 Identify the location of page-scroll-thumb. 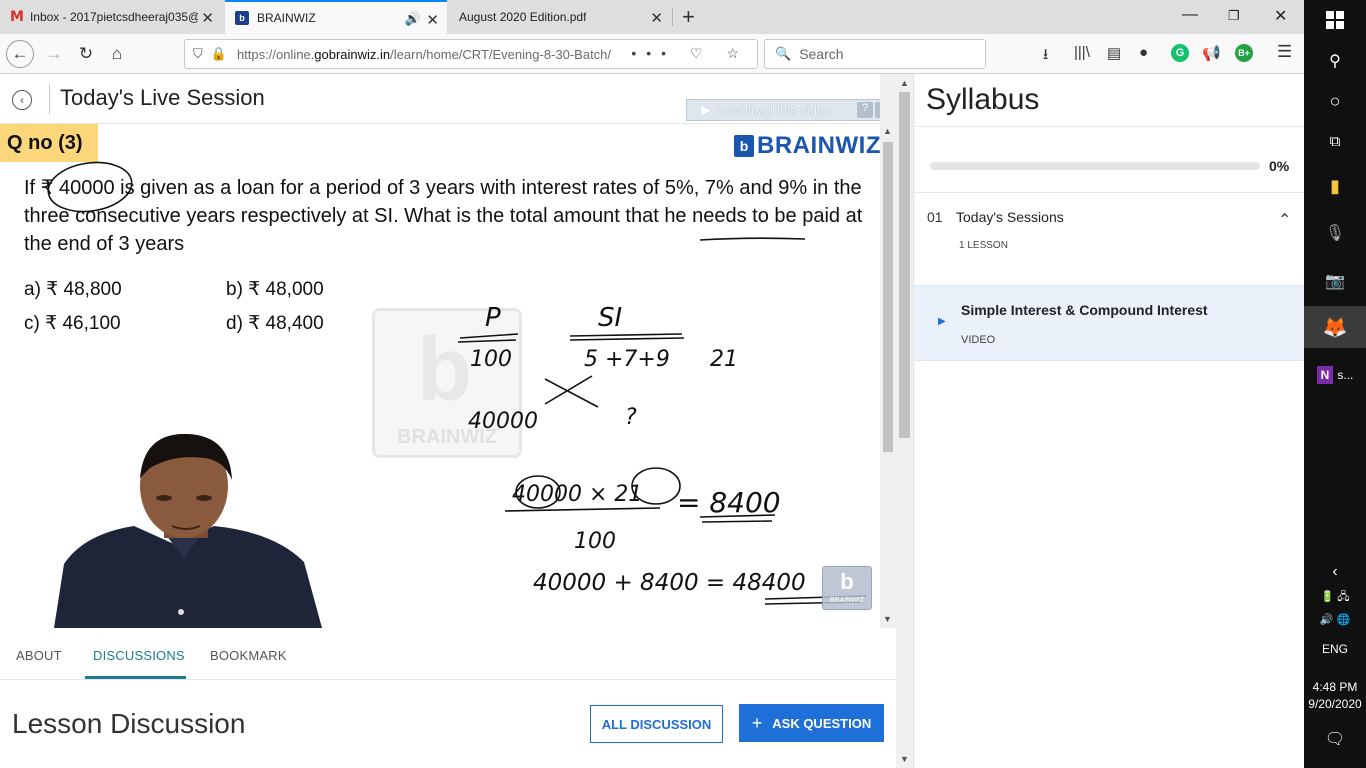
(904, 265).